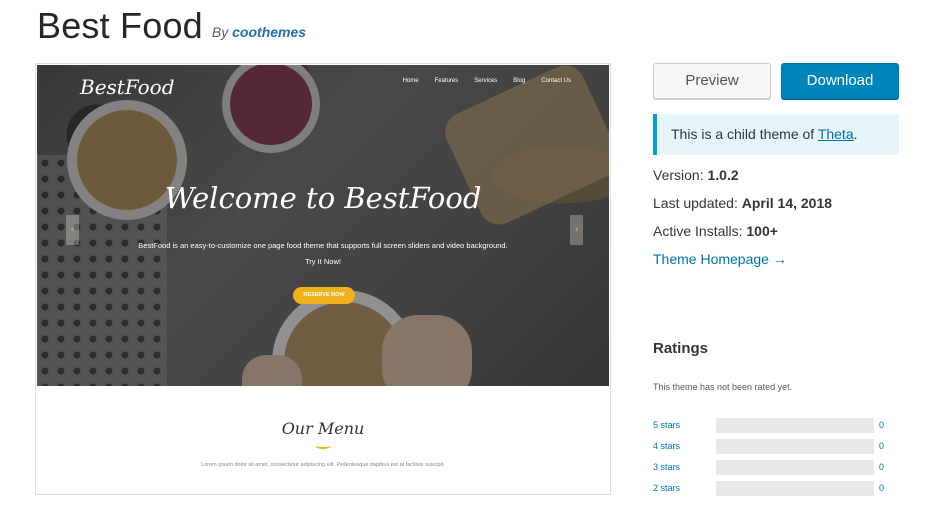 The height and width of the screenshot is (507, 938). What do you see at coordinates (666, 467) in the screenshot?
I see `rating-label: 3 stars` at bounding box center [666, 467].